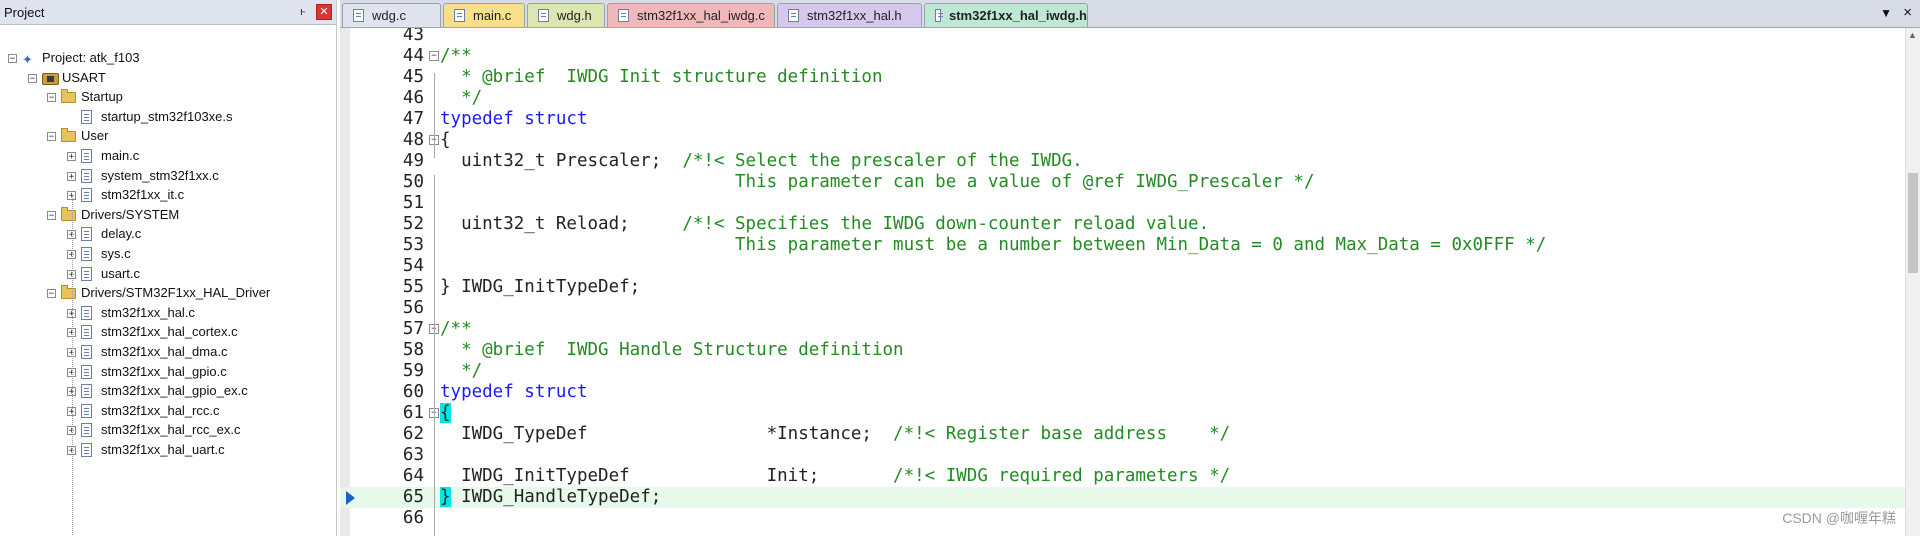 This screenshot has width=1920, height=536. What do you see at coordinates (143, 195) in the screenshot?
I see `tree-item-label: stm32f1xx_it.c` at bounding box center [143, 195].